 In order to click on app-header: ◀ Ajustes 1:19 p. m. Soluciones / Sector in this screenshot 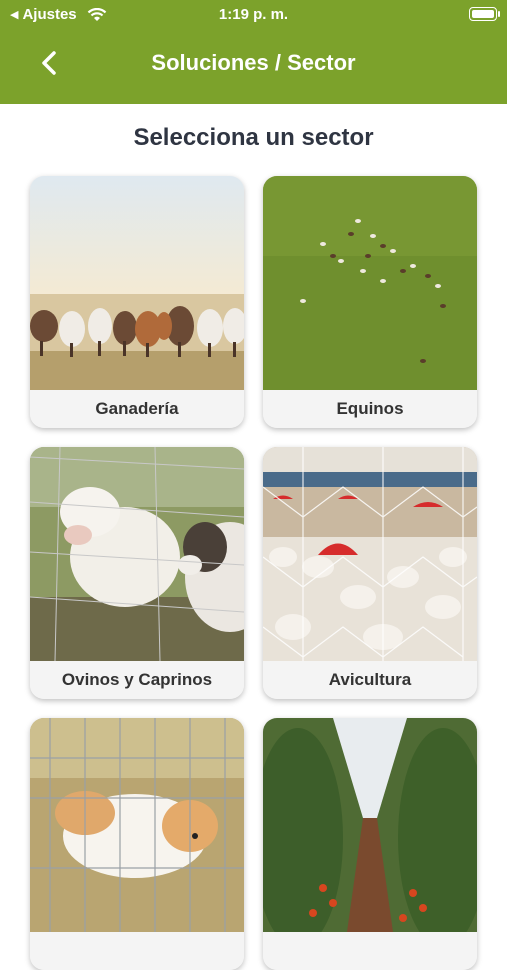, I will do `click(253, 52)`.